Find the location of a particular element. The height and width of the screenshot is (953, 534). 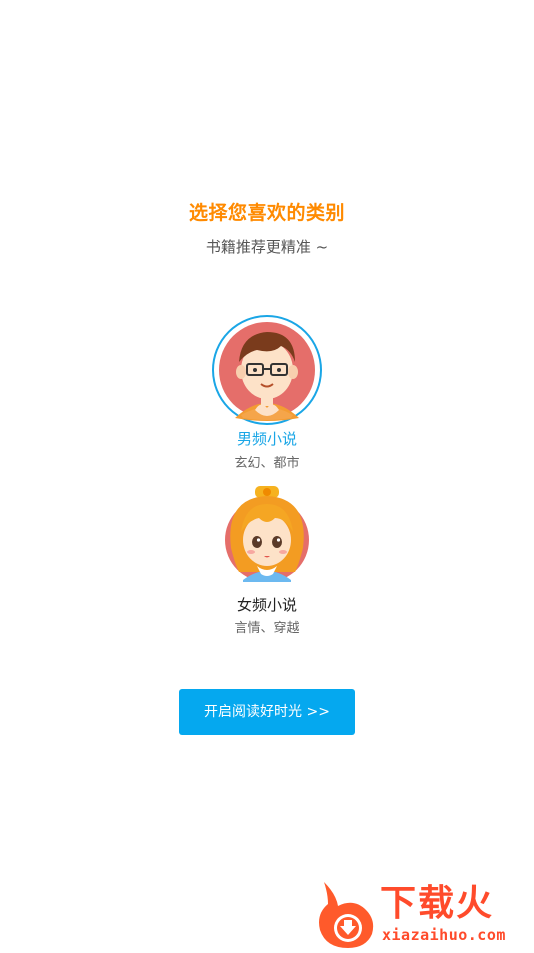

start-reading-button: 开启阅读好时光 >> is located at coordinates (267, 712).